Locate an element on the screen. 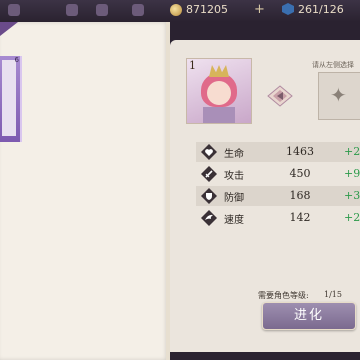 This screenshot has height=360, width=360. stat-value: 142 is located at coordinates (300, 217).